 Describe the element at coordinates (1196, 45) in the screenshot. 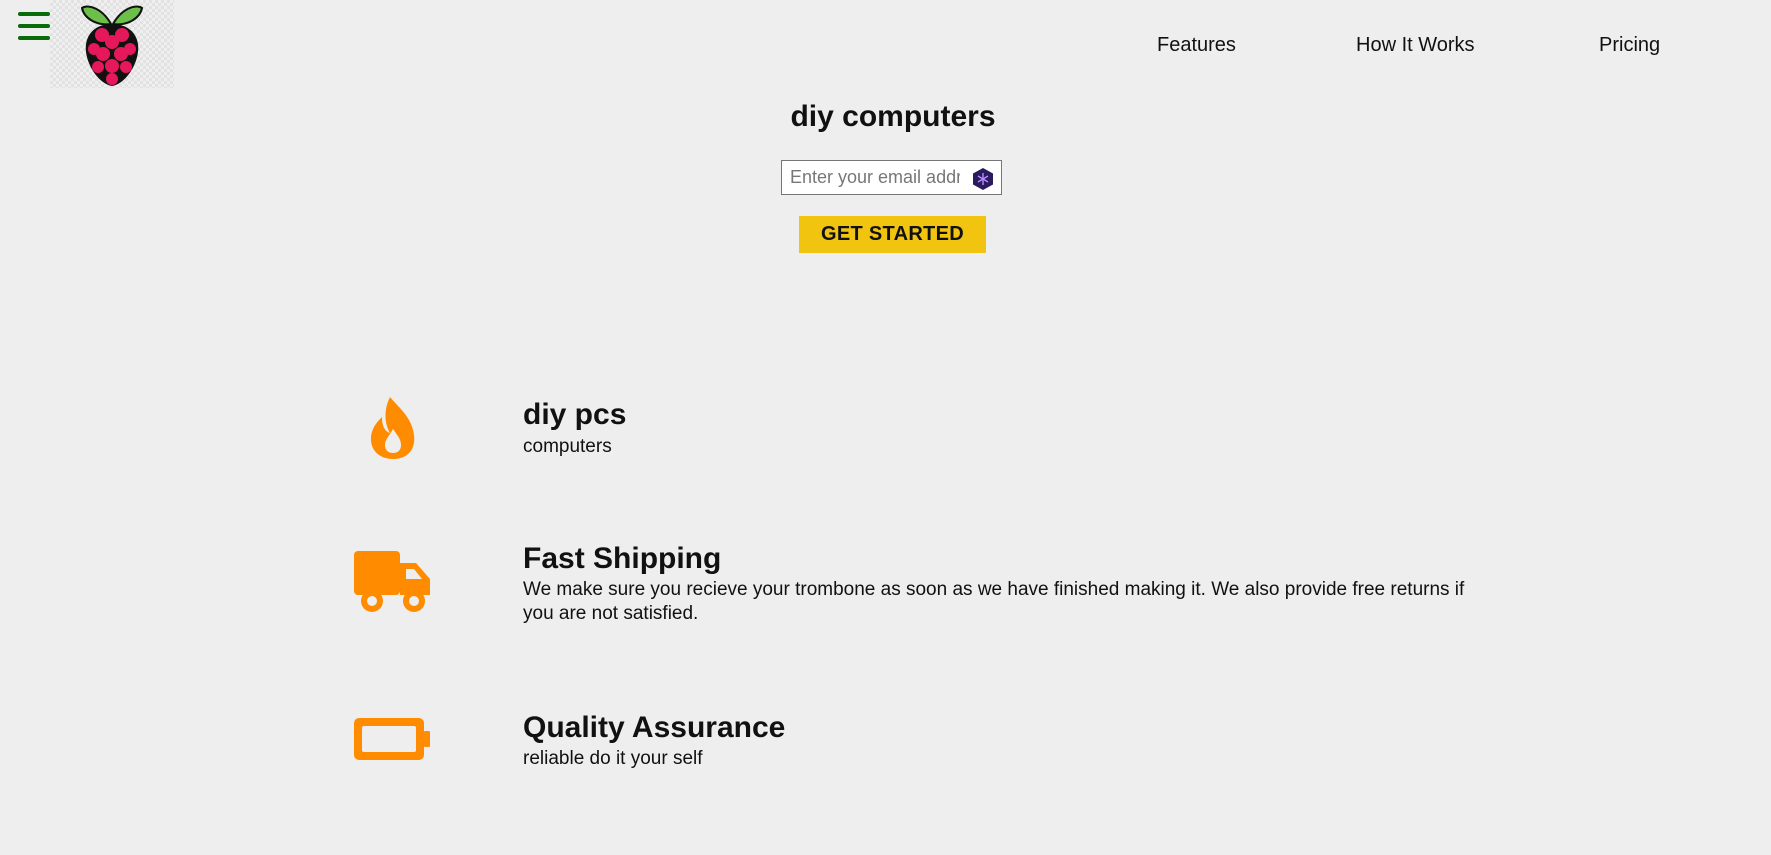

I see `nav-link-features: Features` at that location.